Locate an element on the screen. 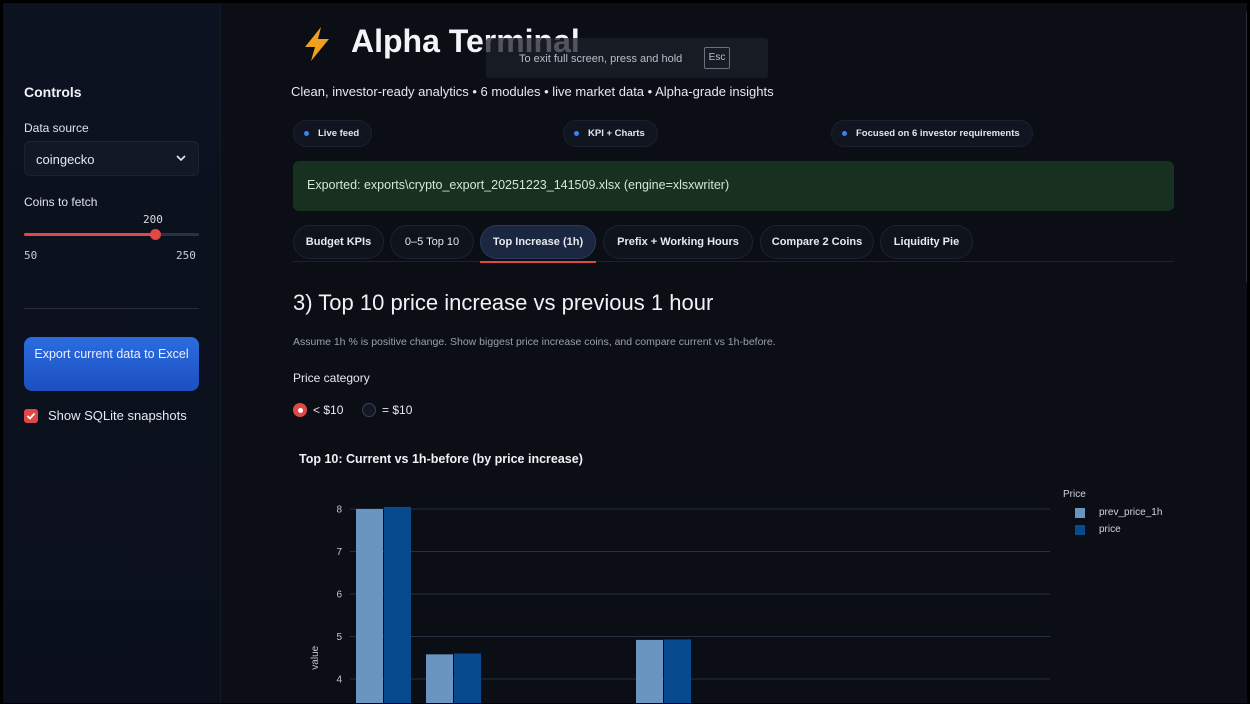 The height and width of the screenshot is (704, 1250). coins-slider is located at coordinates (111, 234).